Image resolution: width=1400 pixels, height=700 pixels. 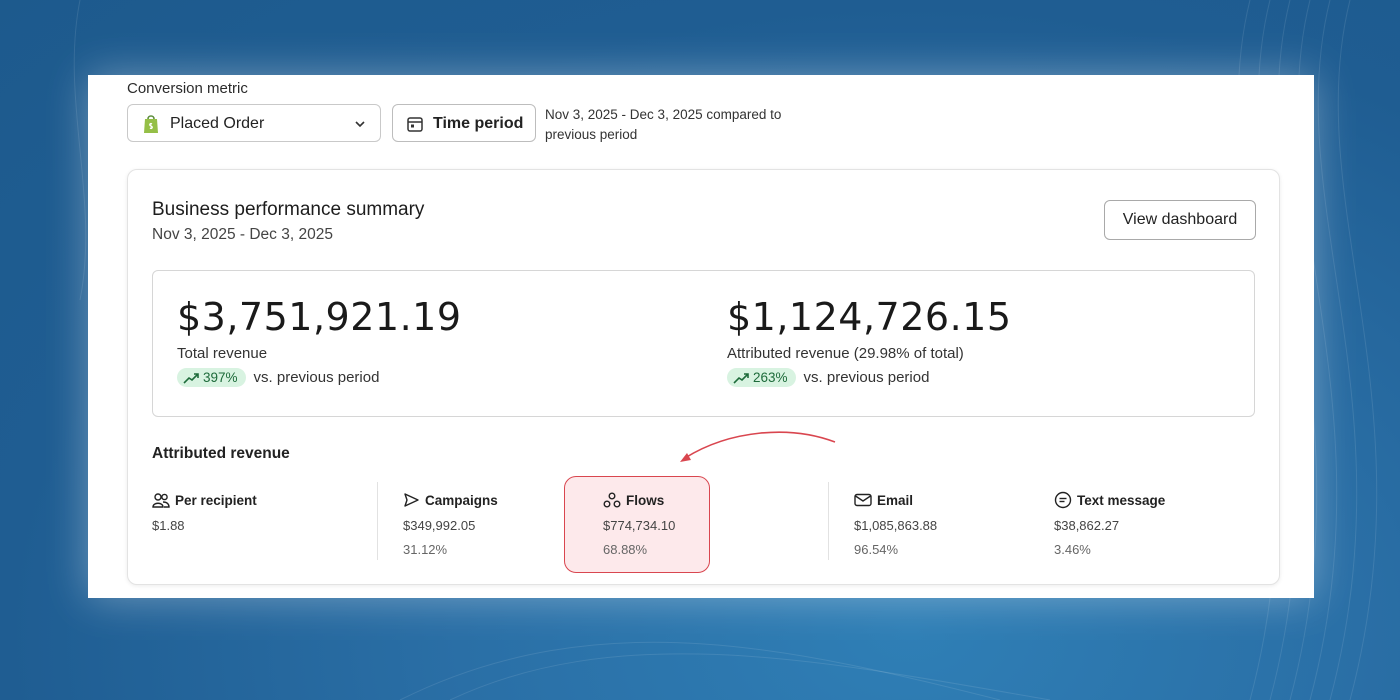 What do you see at coordinates (242, 234) in the screenshot?
I see `panel-date-range: Nov 3, 2025 - Dec 3, 2025` at bounding box center [242, 234].